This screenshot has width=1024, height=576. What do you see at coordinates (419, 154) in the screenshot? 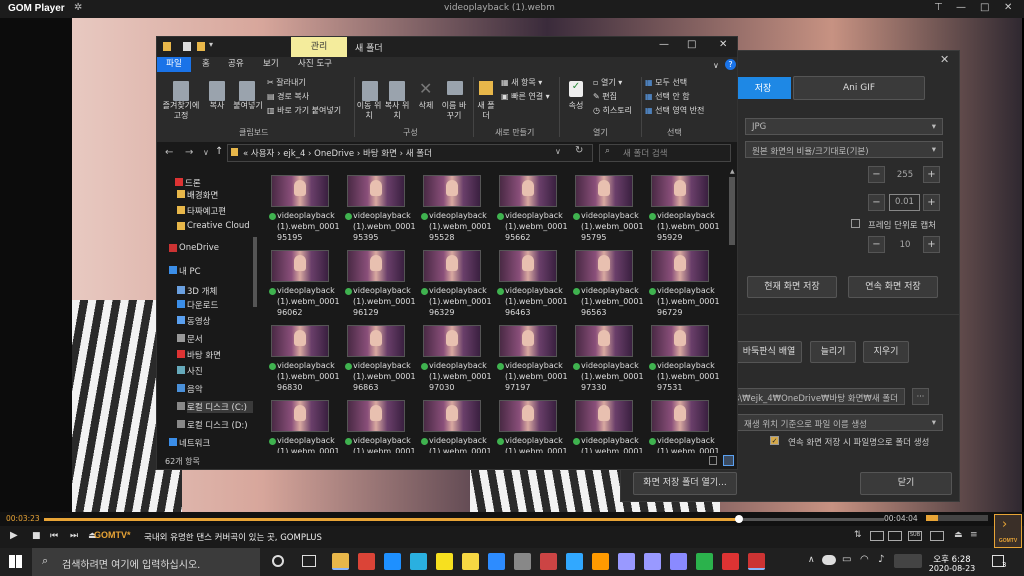
I see `crumb-new-folder: 새 폴더` at bounding box center [419, 154].